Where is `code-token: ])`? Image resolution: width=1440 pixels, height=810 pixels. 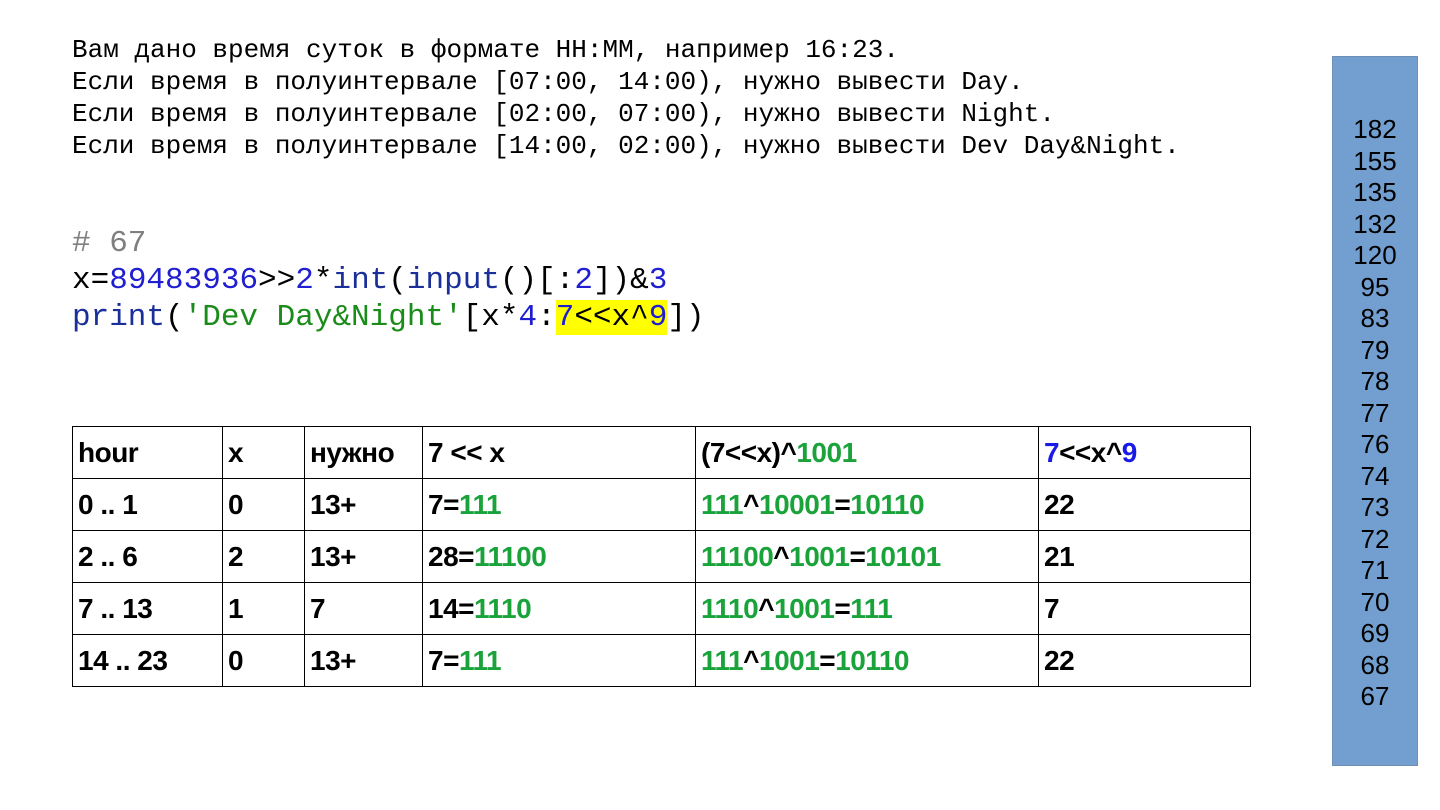
code-token: ]) is located at coordinates (686, 317).